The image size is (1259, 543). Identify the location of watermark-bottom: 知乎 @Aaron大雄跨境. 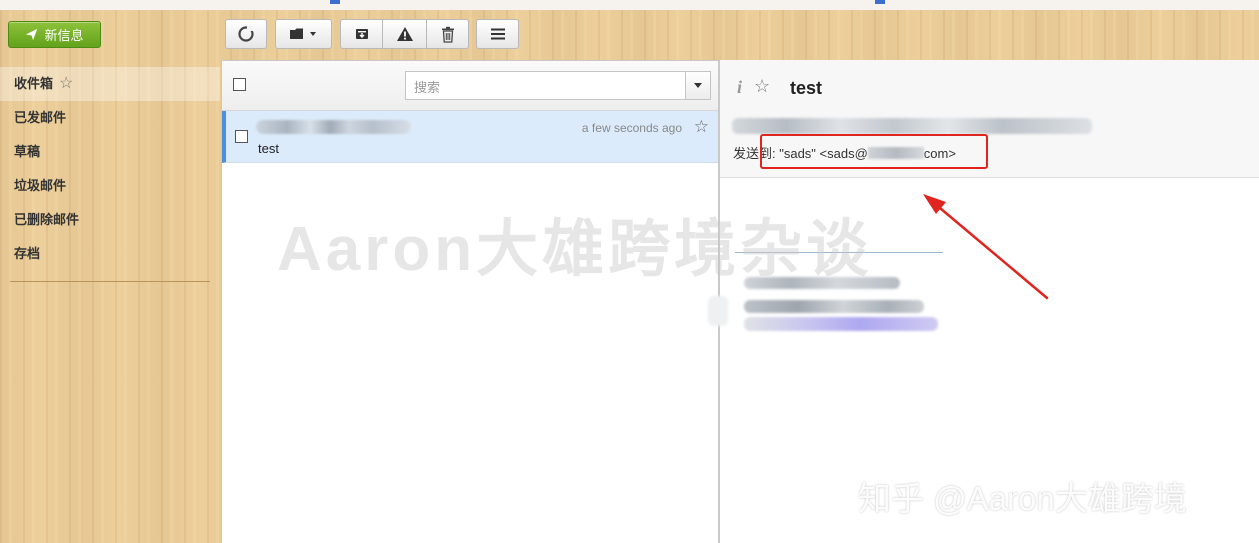
(1022, 498).